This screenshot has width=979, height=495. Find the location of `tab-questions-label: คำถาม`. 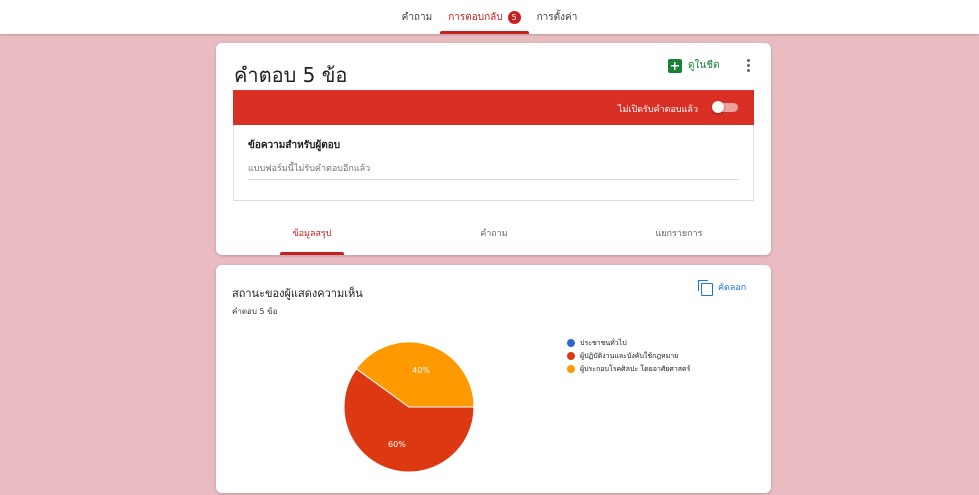

tab-questions-label: คำถาม is located at coordinates (417, 17).